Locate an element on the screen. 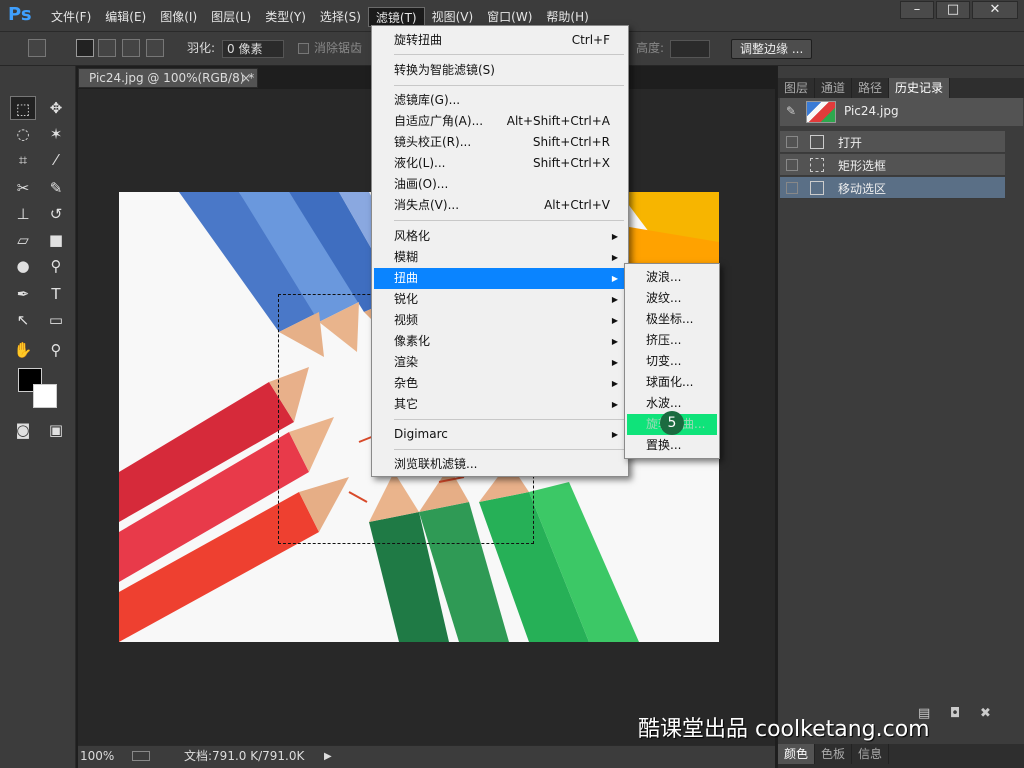  menu-item-render: 渲染 ▶ is located at coordinates (500, 362).